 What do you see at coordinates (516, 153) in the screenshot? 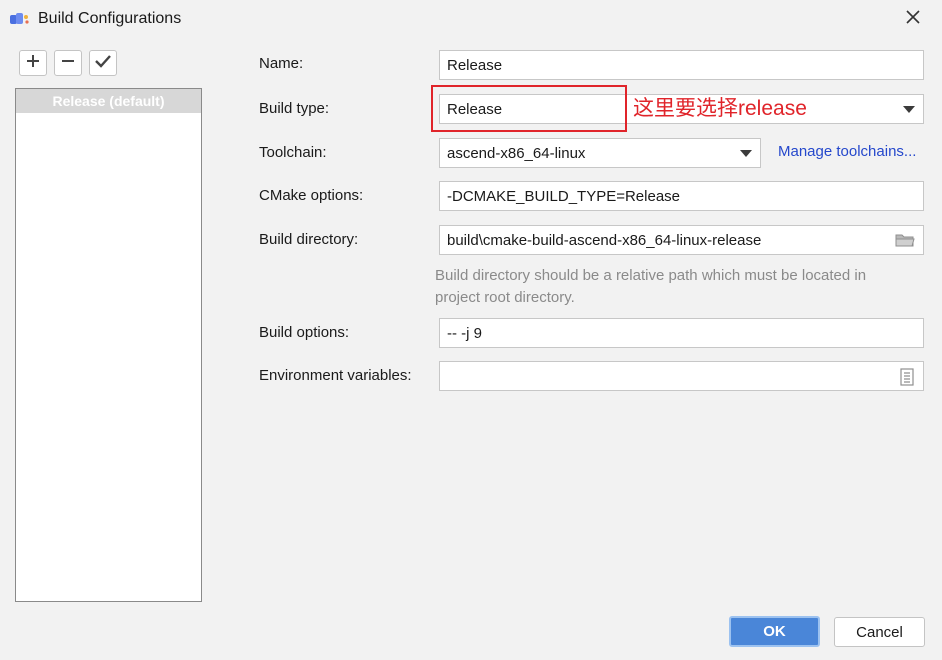
I see `toolchain-value: ascend-x86_64-linux` at bounding box center [516, 153].